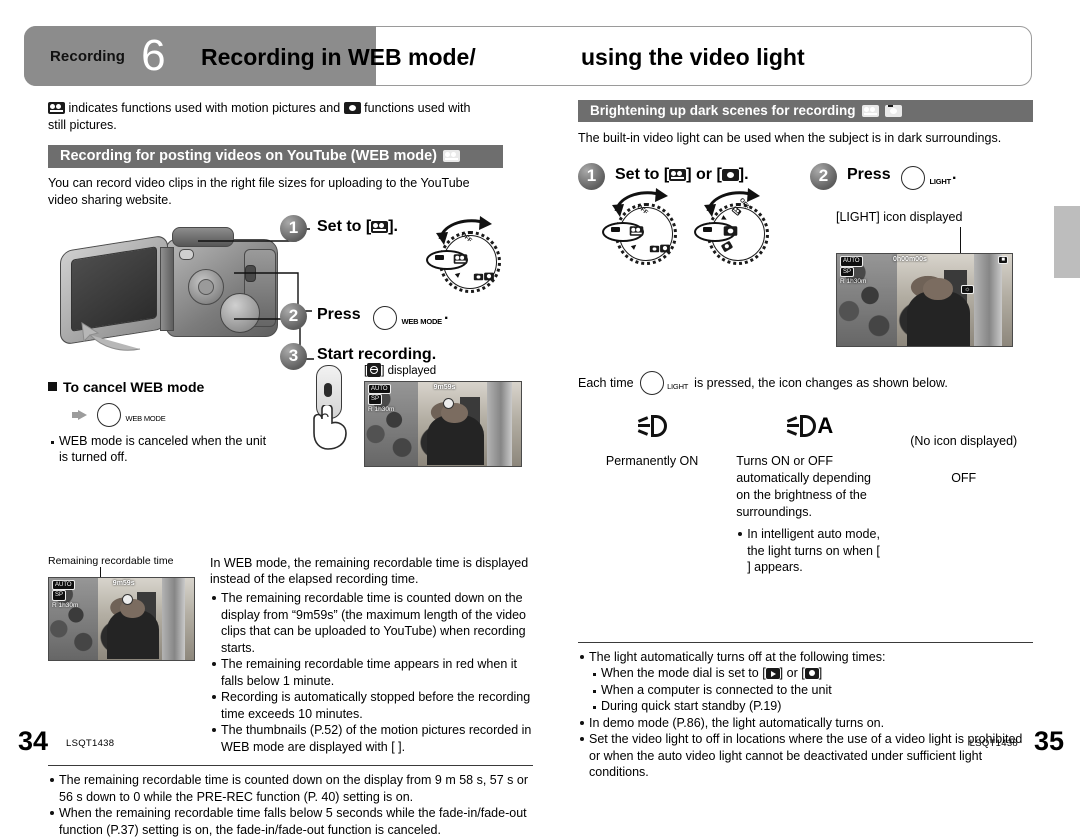 This screenshot has width=1080, height=838. Describe the element at coordinates (153, 55) in the screenshot. I see `chapter-number: 6` at that location.